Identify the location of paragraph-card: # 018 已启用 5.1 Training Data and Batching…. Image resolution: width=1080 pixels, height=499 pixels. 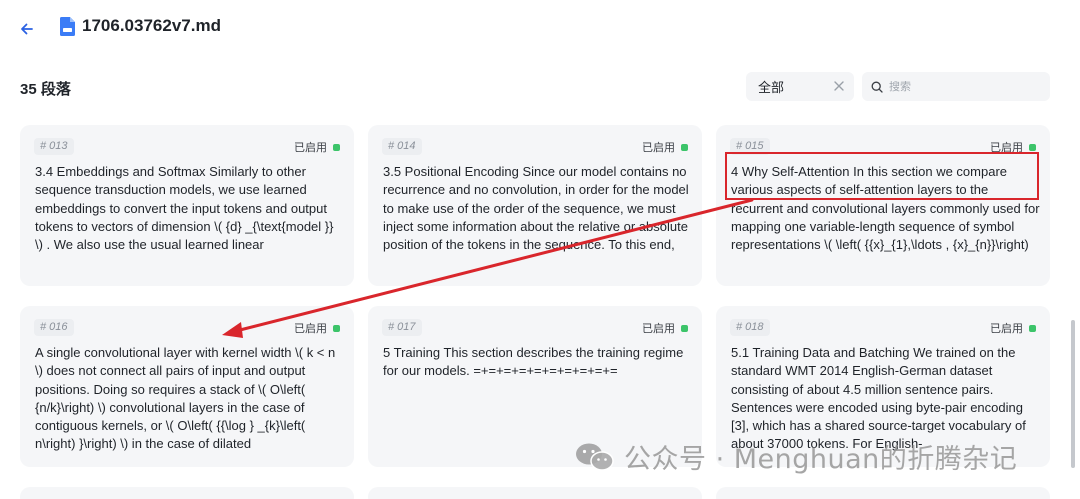
(883, 386).